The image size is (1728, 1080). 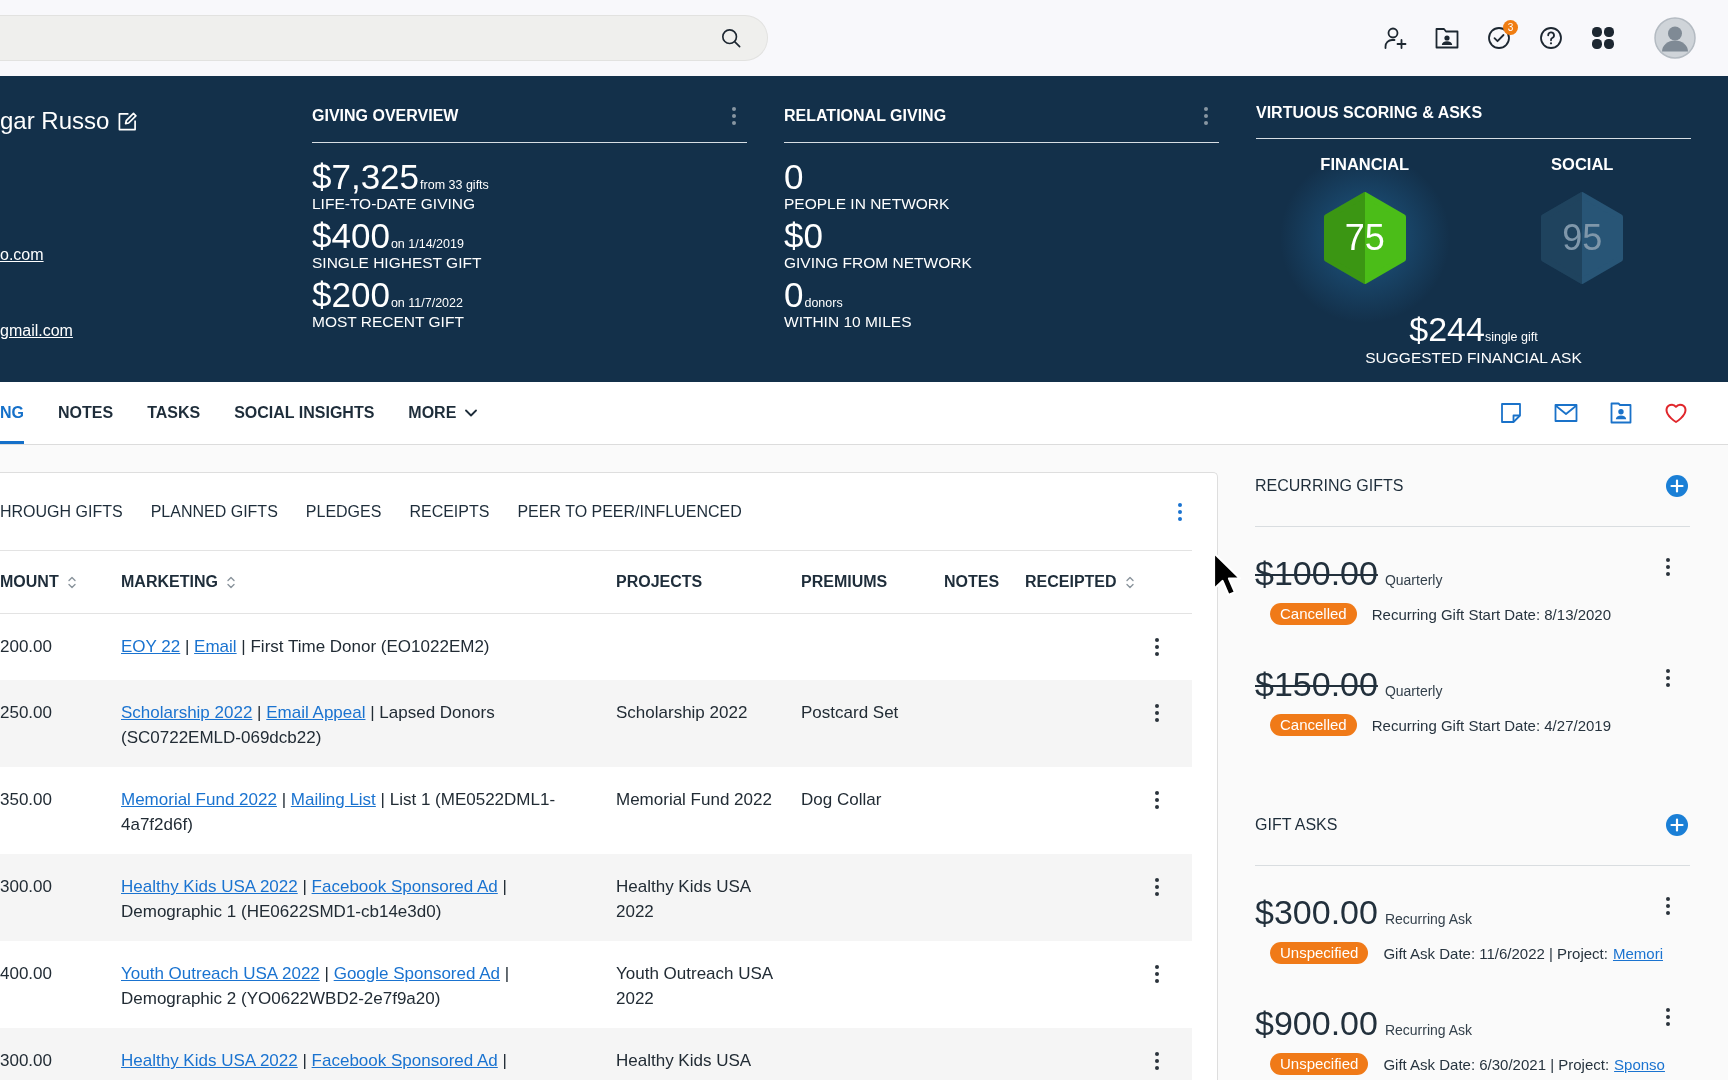 What do you see at coordinates (731, 38) in the screenshot?
I see `search-icon` at bounding box center [731, 38].